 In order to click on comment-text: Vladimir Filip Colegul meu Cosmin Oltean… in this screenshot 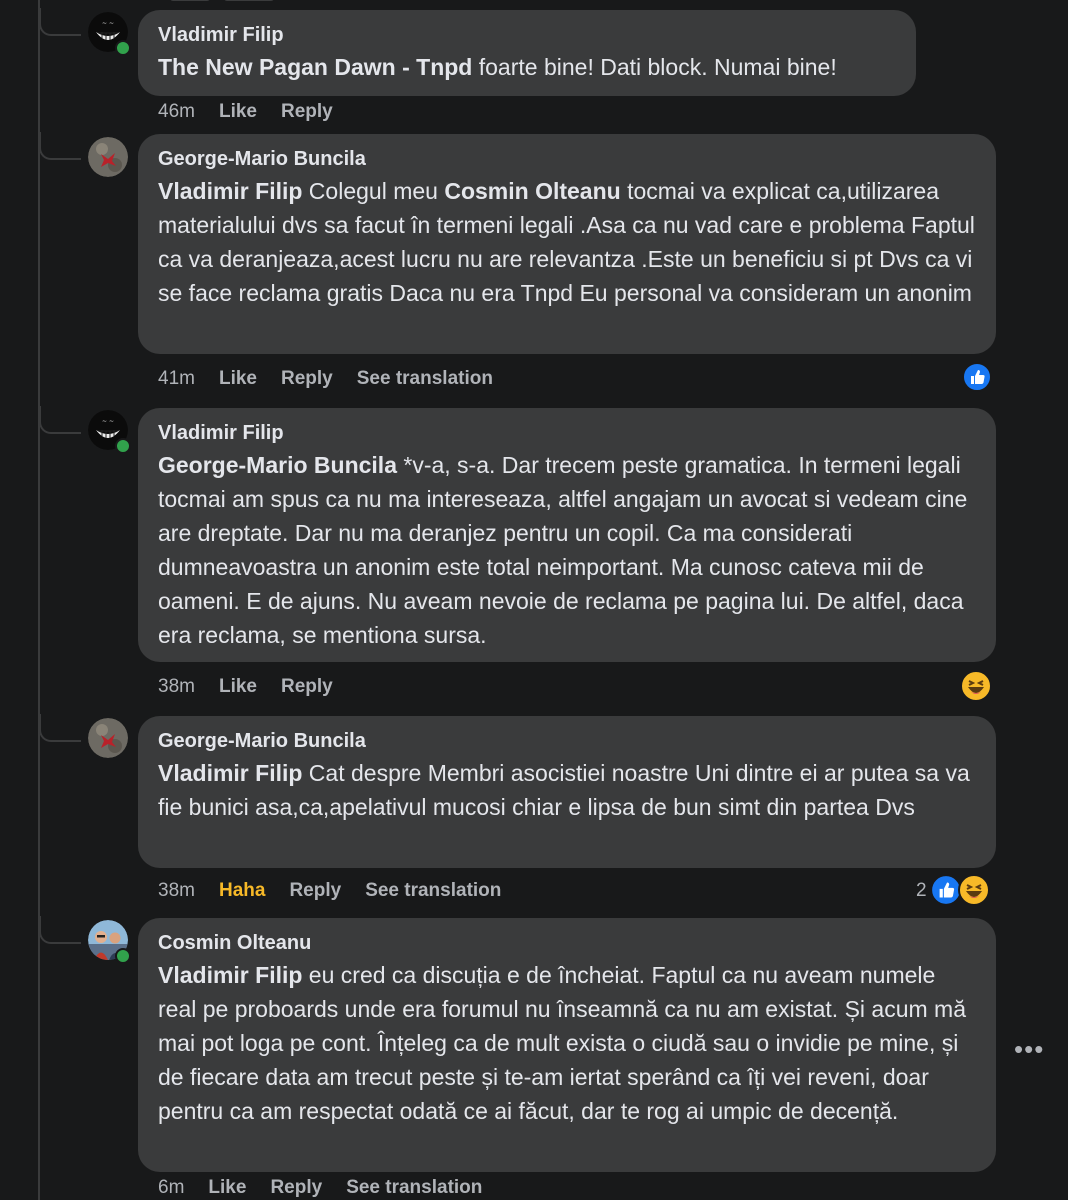, I will do `click(567, 242)`.